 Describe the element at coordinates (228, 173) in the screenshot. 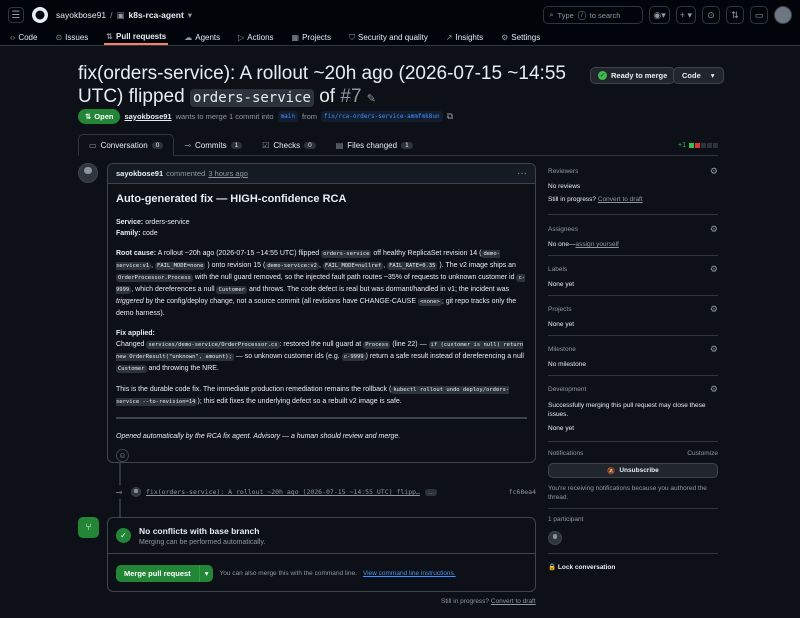

I see `comment-time: 3 hours ago` at that location.